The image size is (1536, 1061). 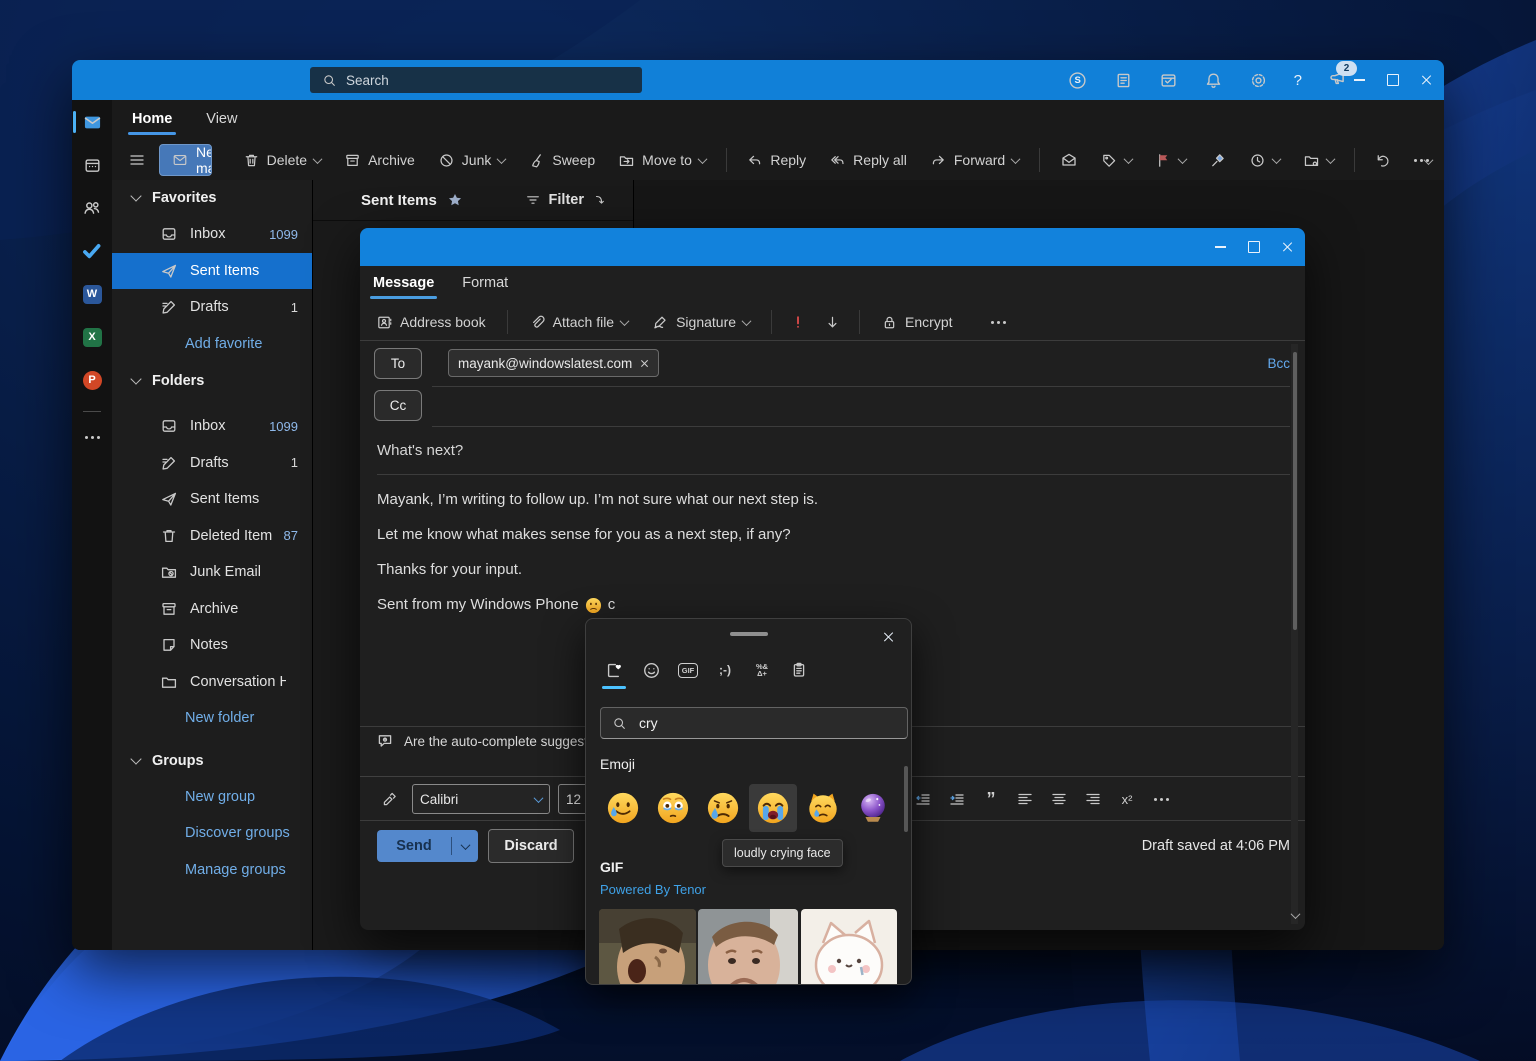 What do you see at coordinates (647, 946) in the screenshot?
I see `gif-thumbnail-crying-toddler` at bounding box center [647, 946].